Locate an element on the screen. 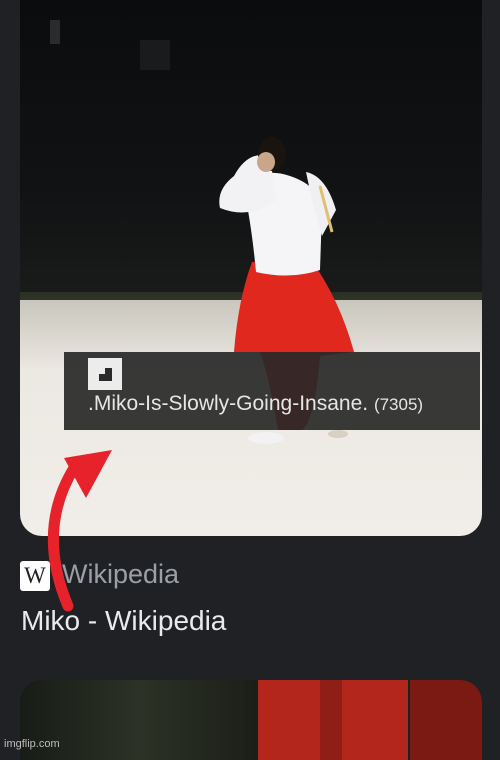 This screenshot has height=760, width=500. wikipedia-logo-icon: W is located at coordinates (35, 576).